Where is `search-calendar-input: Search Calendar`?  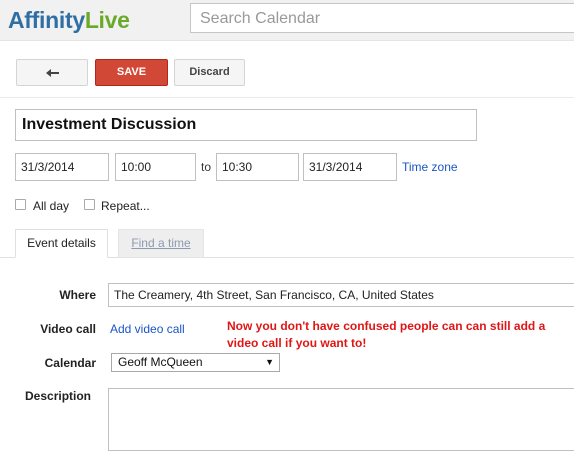 search-calendar-input: Search Calendar is located at coordinates (382, 18).